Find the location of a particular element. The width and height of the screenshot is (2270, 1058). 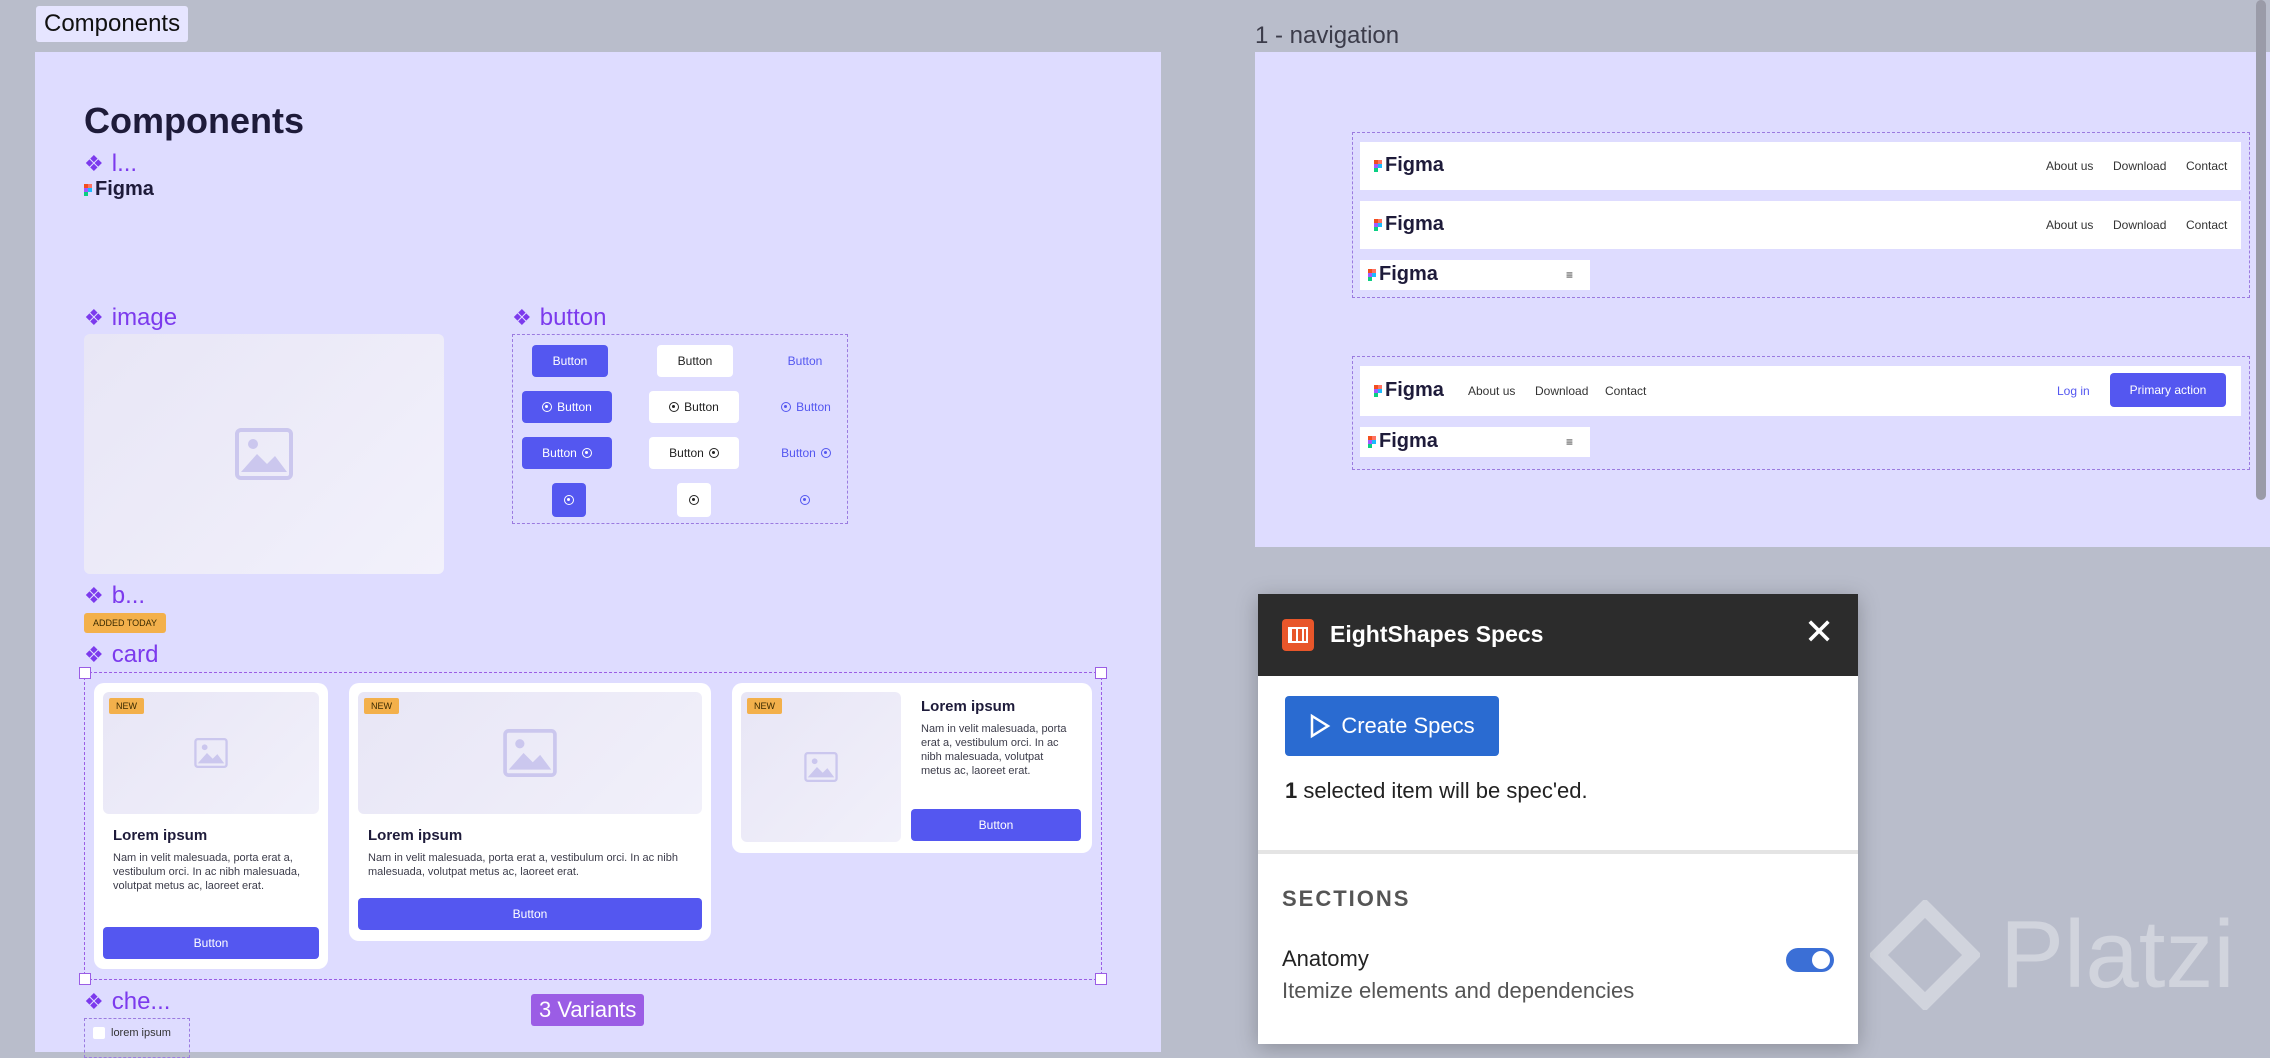

primary-button-trailing-icon: Button is located at coordinates (567, 453).